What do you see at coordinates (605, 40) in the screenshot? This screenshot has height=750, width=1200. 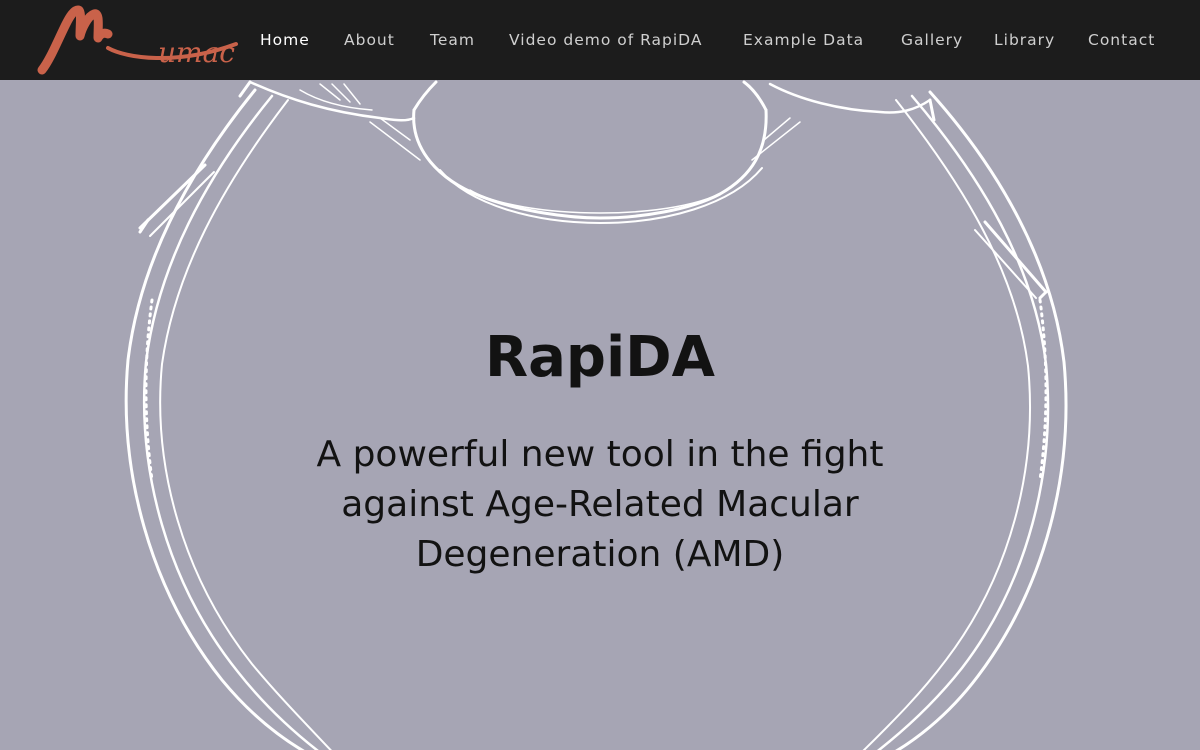 I see `nav-video-demo: Video demo of RapiDA` at bounding box center [605, 40].